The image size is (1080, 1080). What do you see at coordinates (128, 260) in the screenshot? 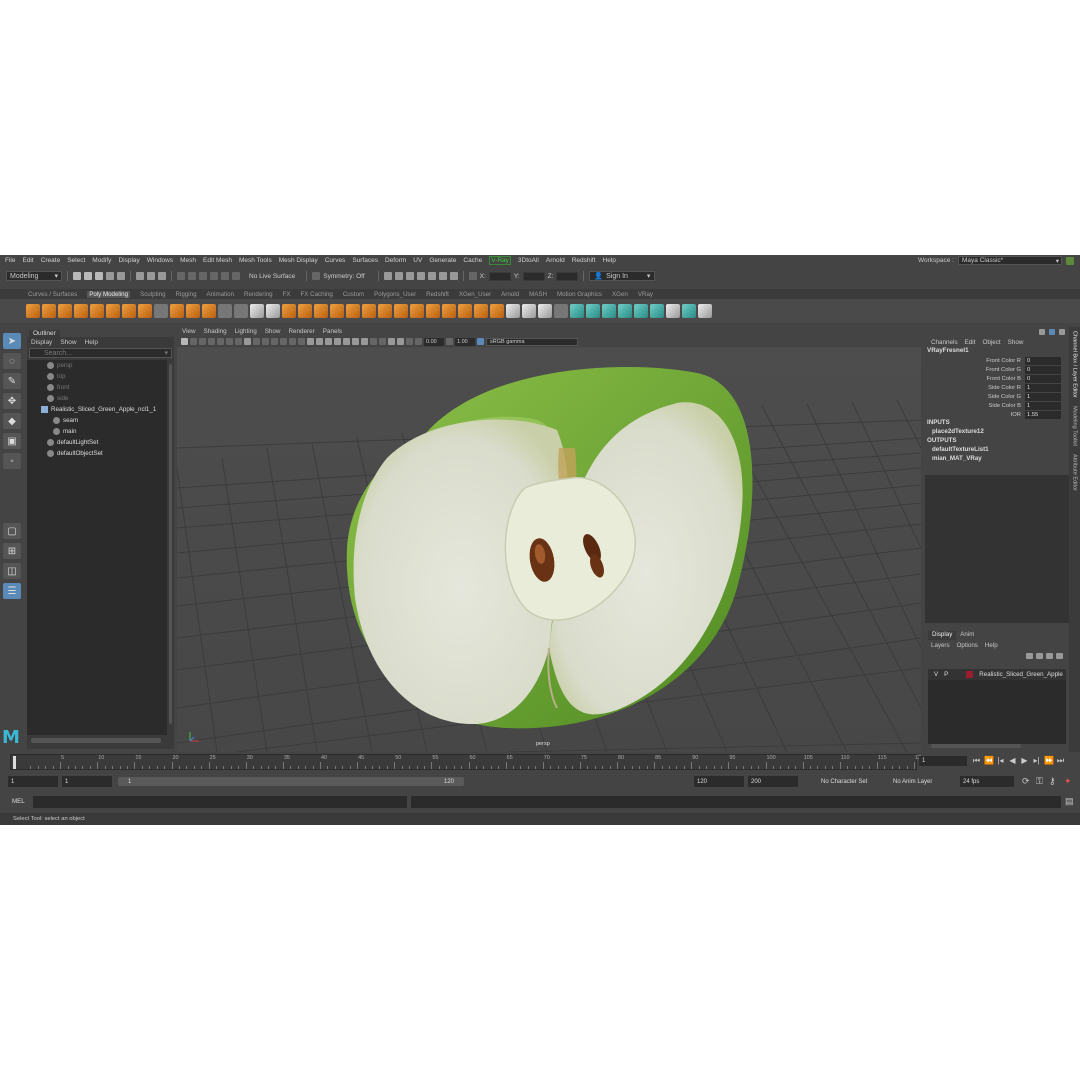
I see `menu-display: Display` at bounding box center [128, 260].